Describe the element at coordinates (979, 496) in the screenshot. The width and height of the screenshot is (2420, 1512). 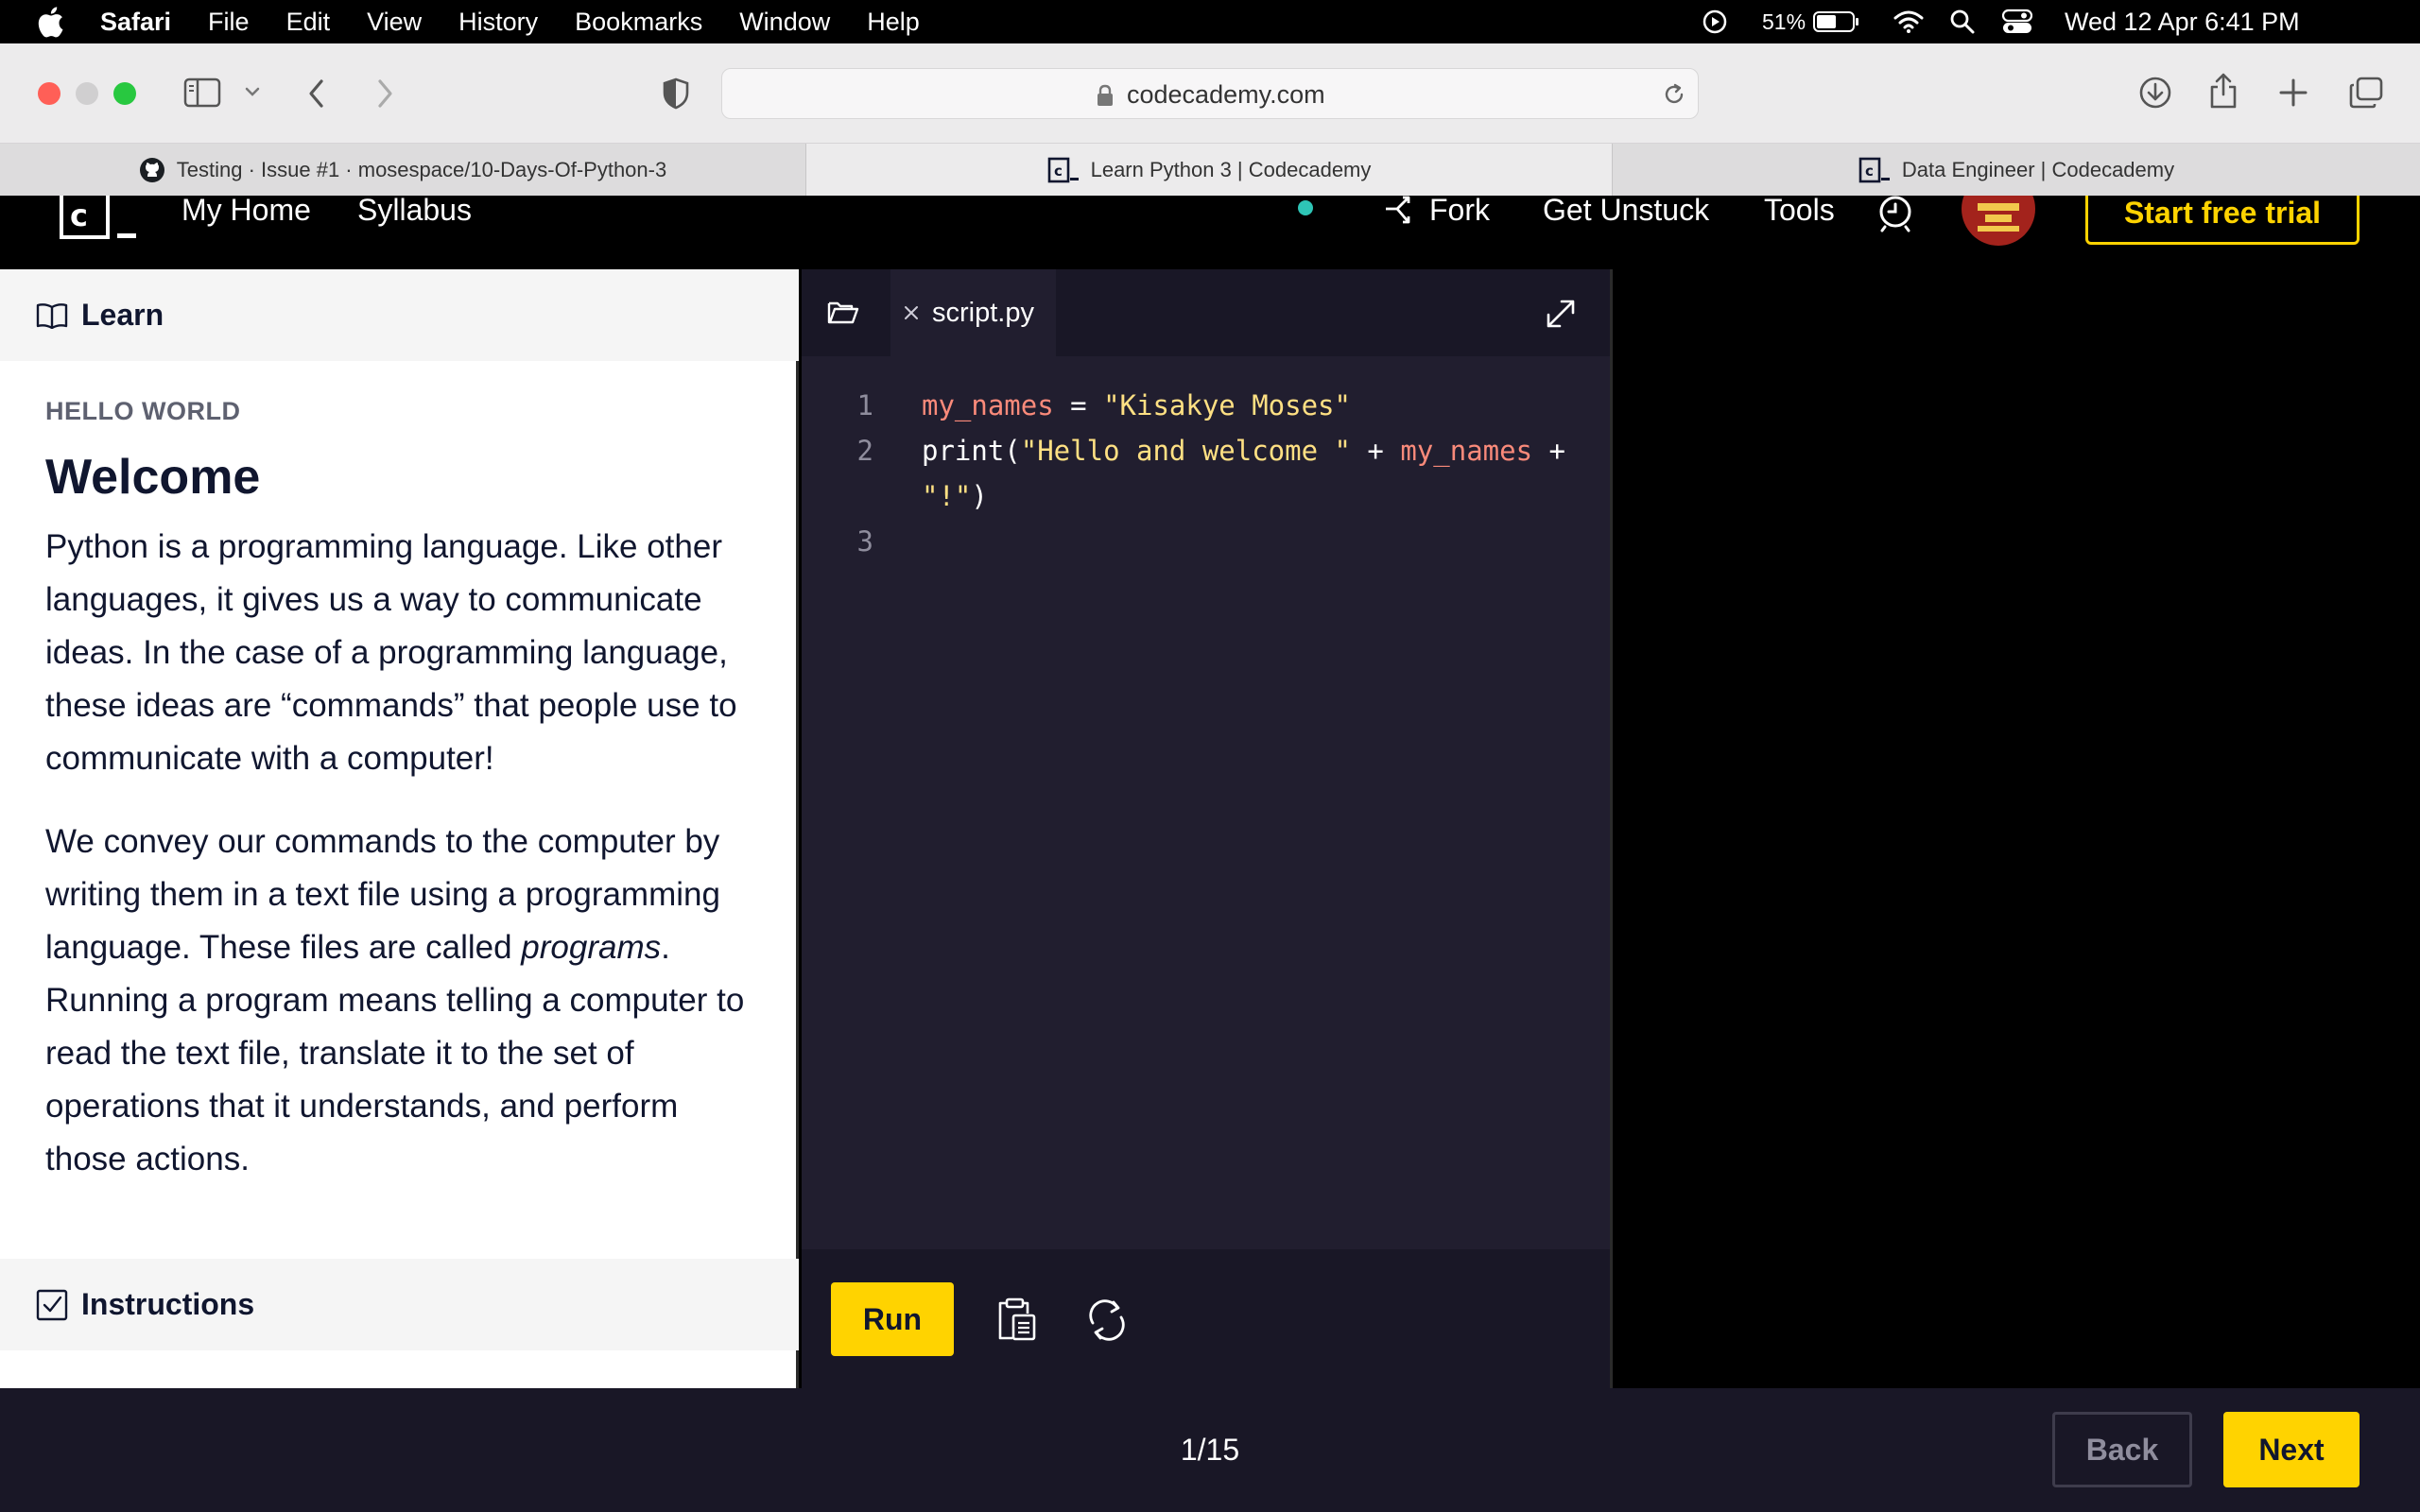
I see `token-paren: )` at that location.